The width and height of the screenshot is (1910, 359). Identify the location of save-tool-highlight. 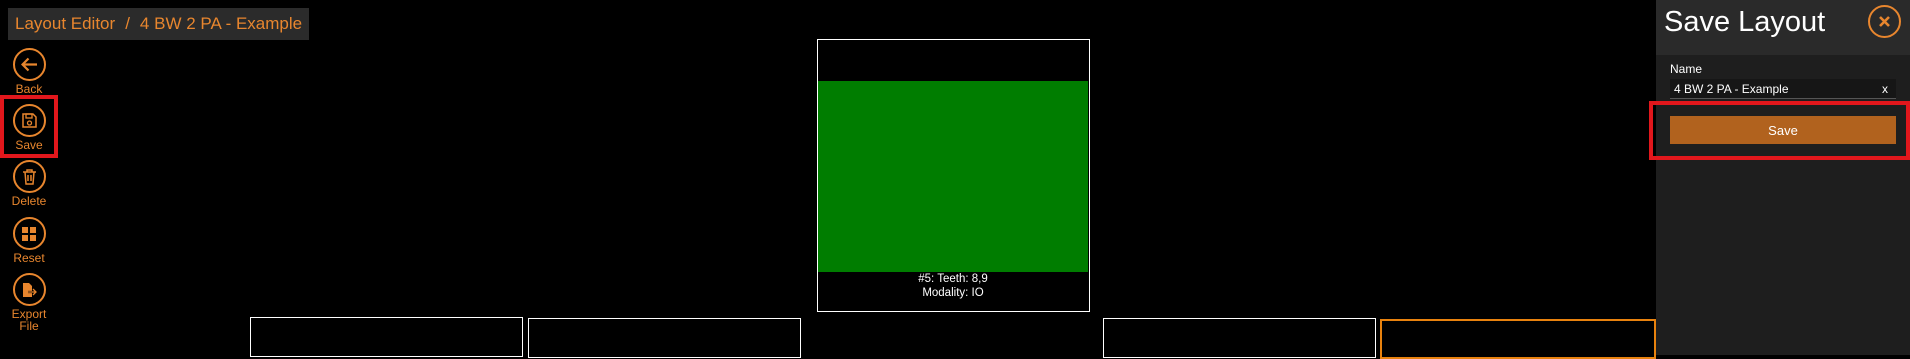
(29, 126).